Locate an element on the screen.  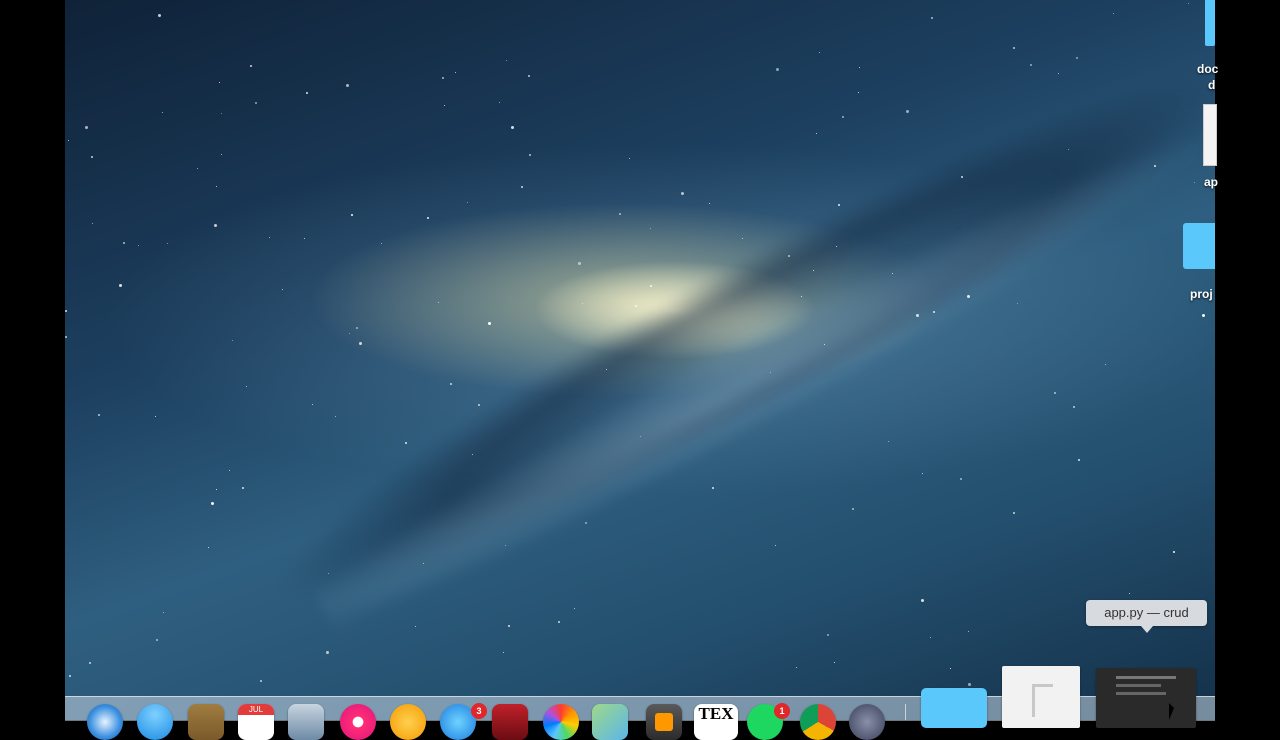
music-stack-icon is located at coordinates (1041, 697).